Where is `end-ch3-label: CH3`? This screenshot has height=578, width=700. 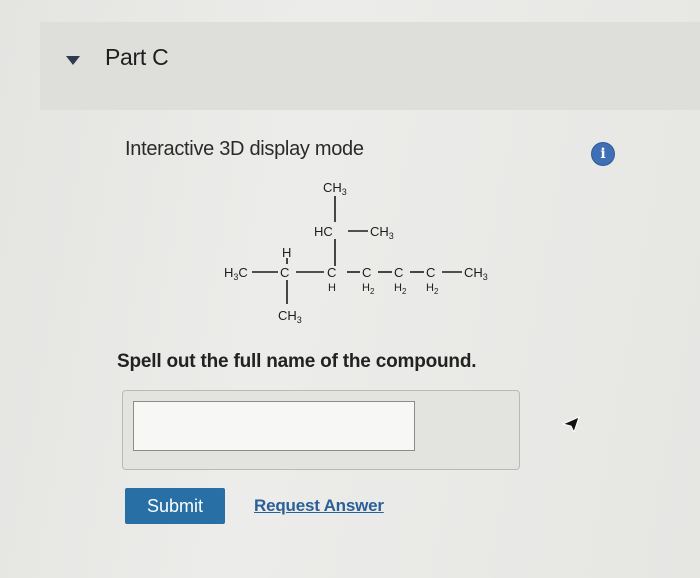 end-ch3-label: CH3 is located at coordinates (476, 273).